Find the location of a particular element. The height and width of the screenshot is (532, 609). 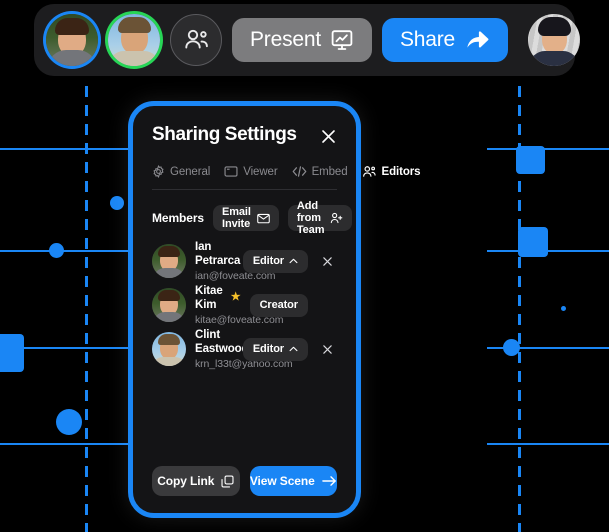

member-email: kitae@foveate.com is located at coordinates (239, 319).